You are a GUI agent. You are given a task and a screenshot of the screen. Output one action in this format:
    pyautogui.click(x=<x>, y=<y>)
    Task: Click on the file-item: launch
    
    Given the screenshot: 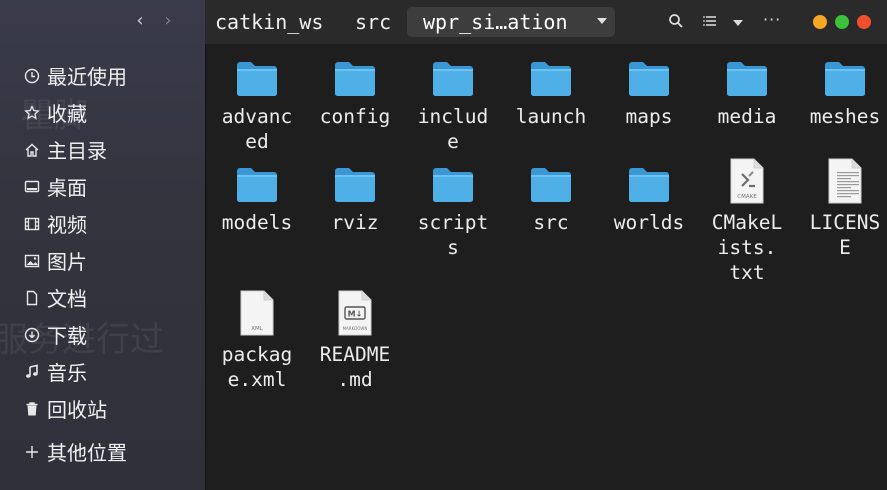 What is the action you would take?
    pyautogui.click(x=551, y=91)
    